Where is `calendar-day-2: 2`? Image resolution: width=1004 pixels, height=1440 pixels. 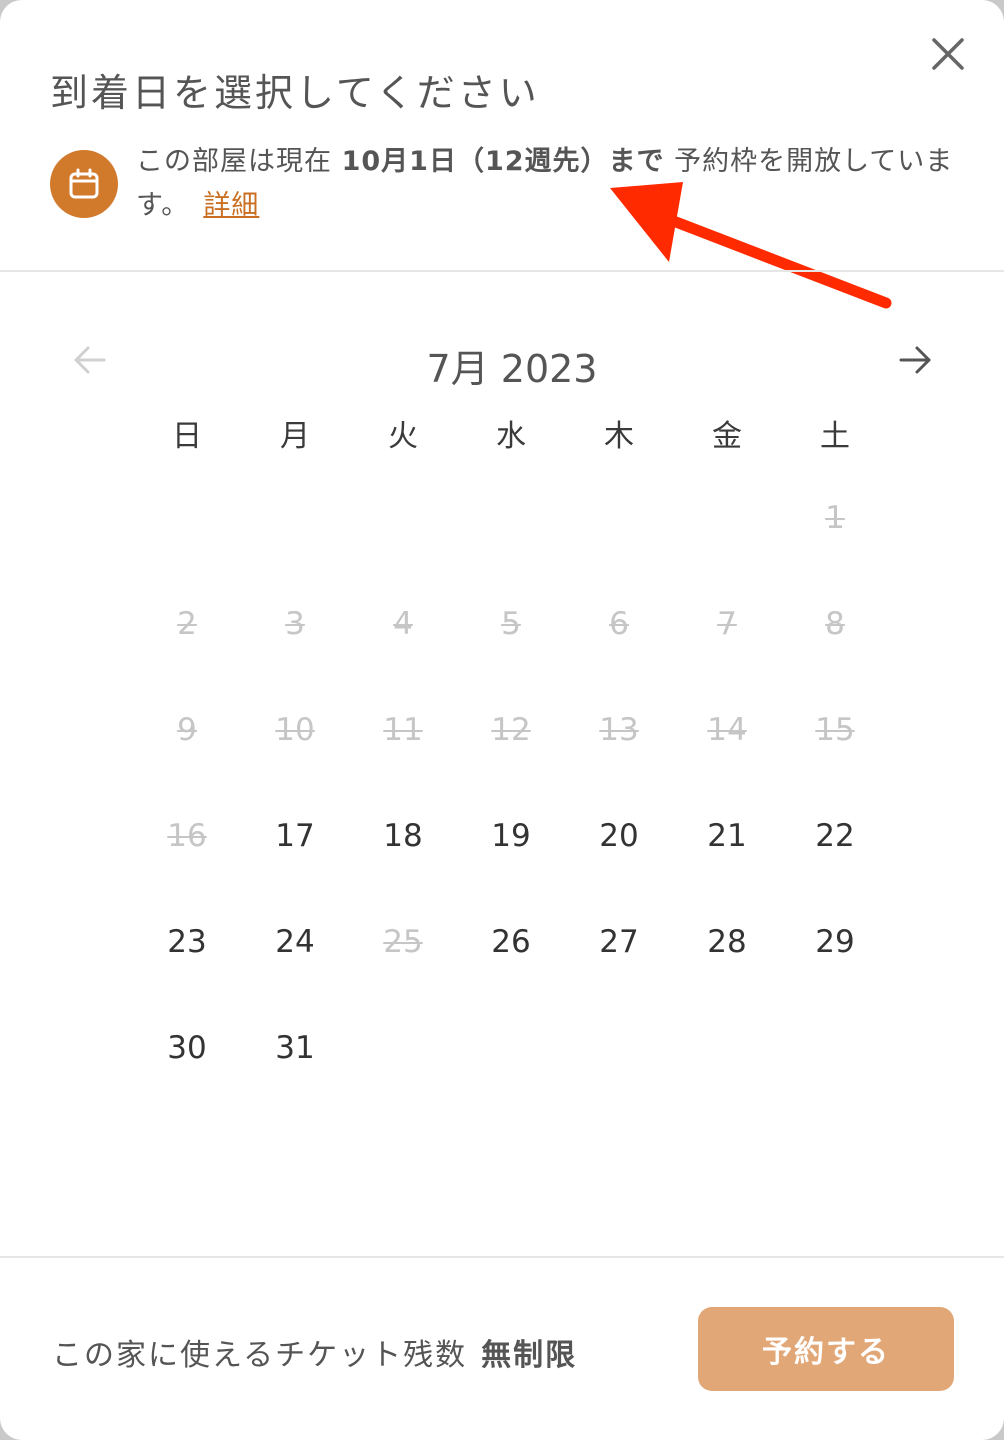 calendar-day-2: 2 is located at coordinates (187, 624).